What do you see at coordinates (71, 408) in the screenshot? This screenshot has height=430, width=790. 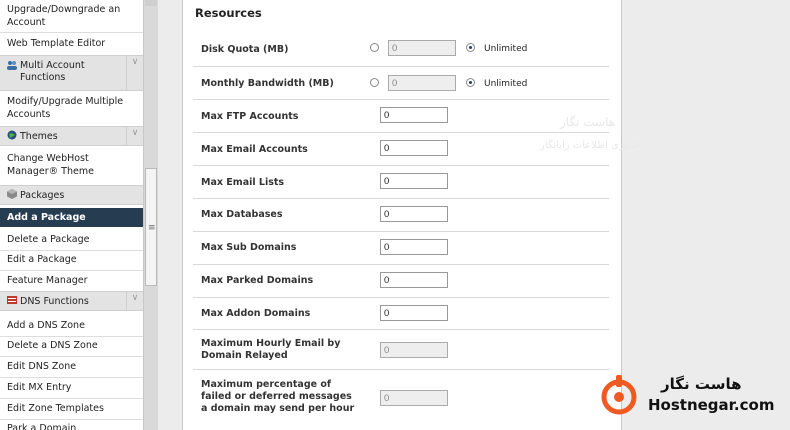 I see `sidebar-item-edit-zone-templates: Edit Zone Templates` at bounding box center [71, 408].